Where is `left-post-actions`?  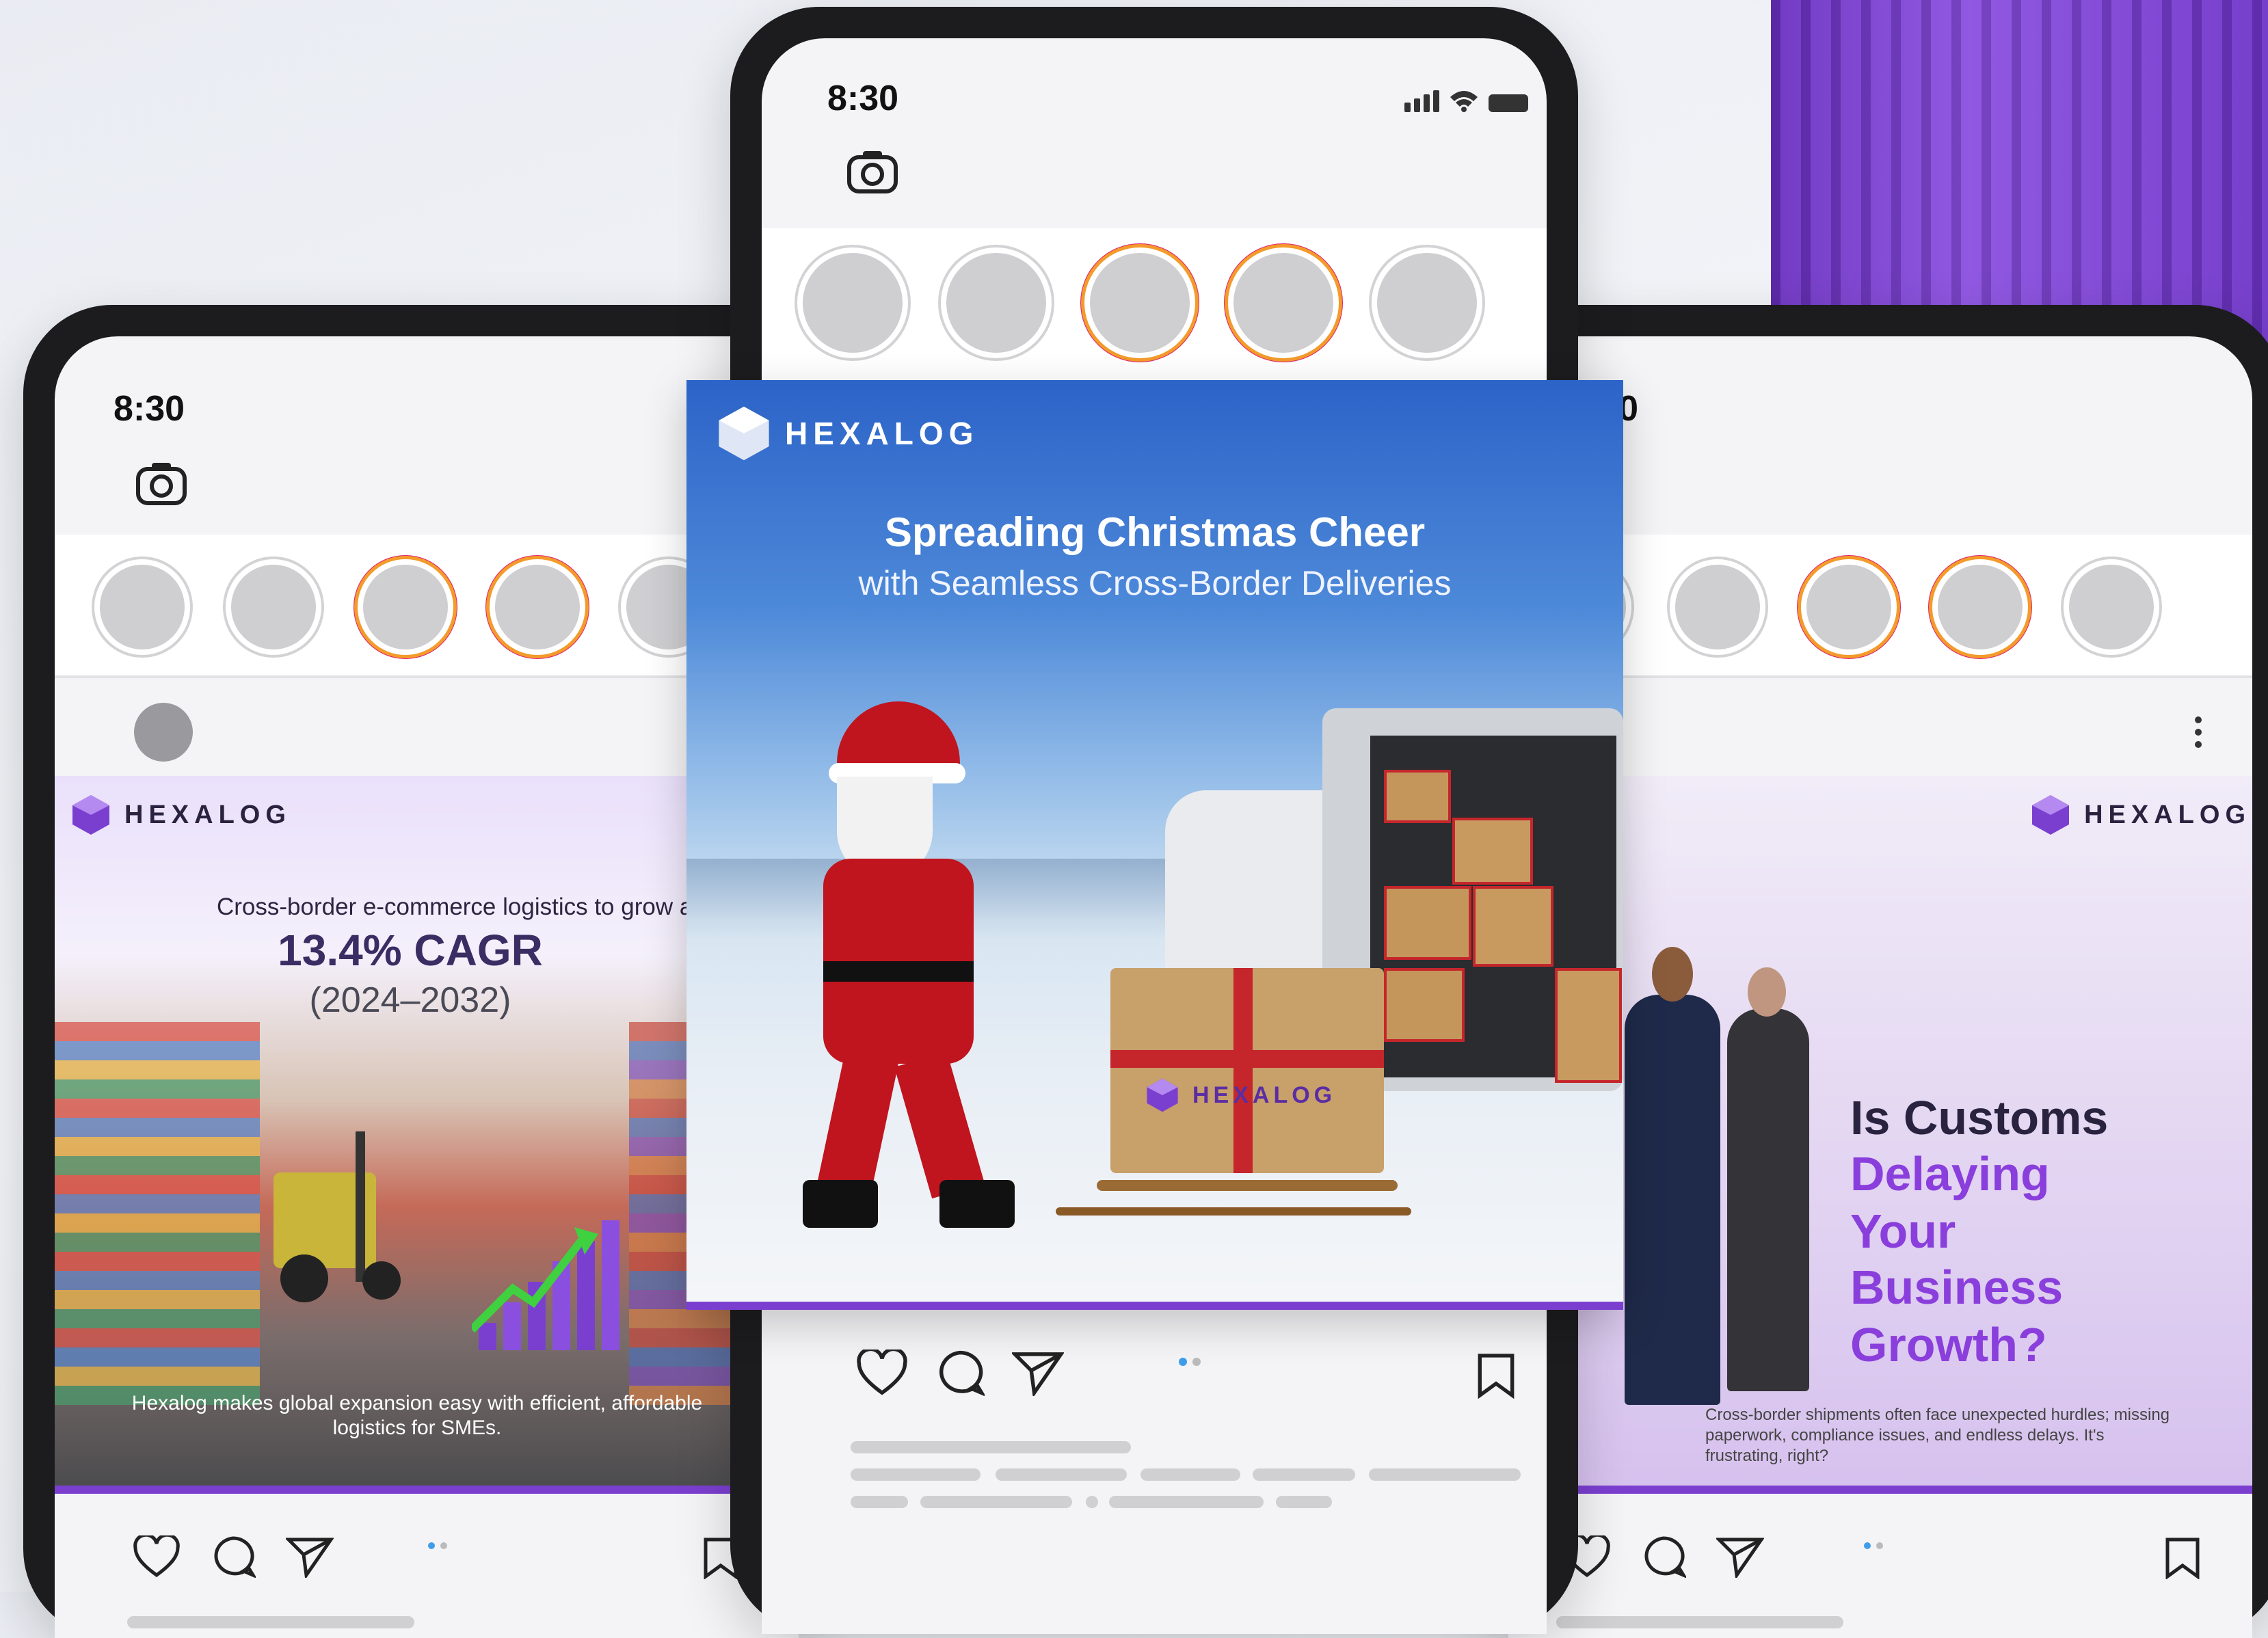
left-post-actions is located at coordinates (233, 1556).